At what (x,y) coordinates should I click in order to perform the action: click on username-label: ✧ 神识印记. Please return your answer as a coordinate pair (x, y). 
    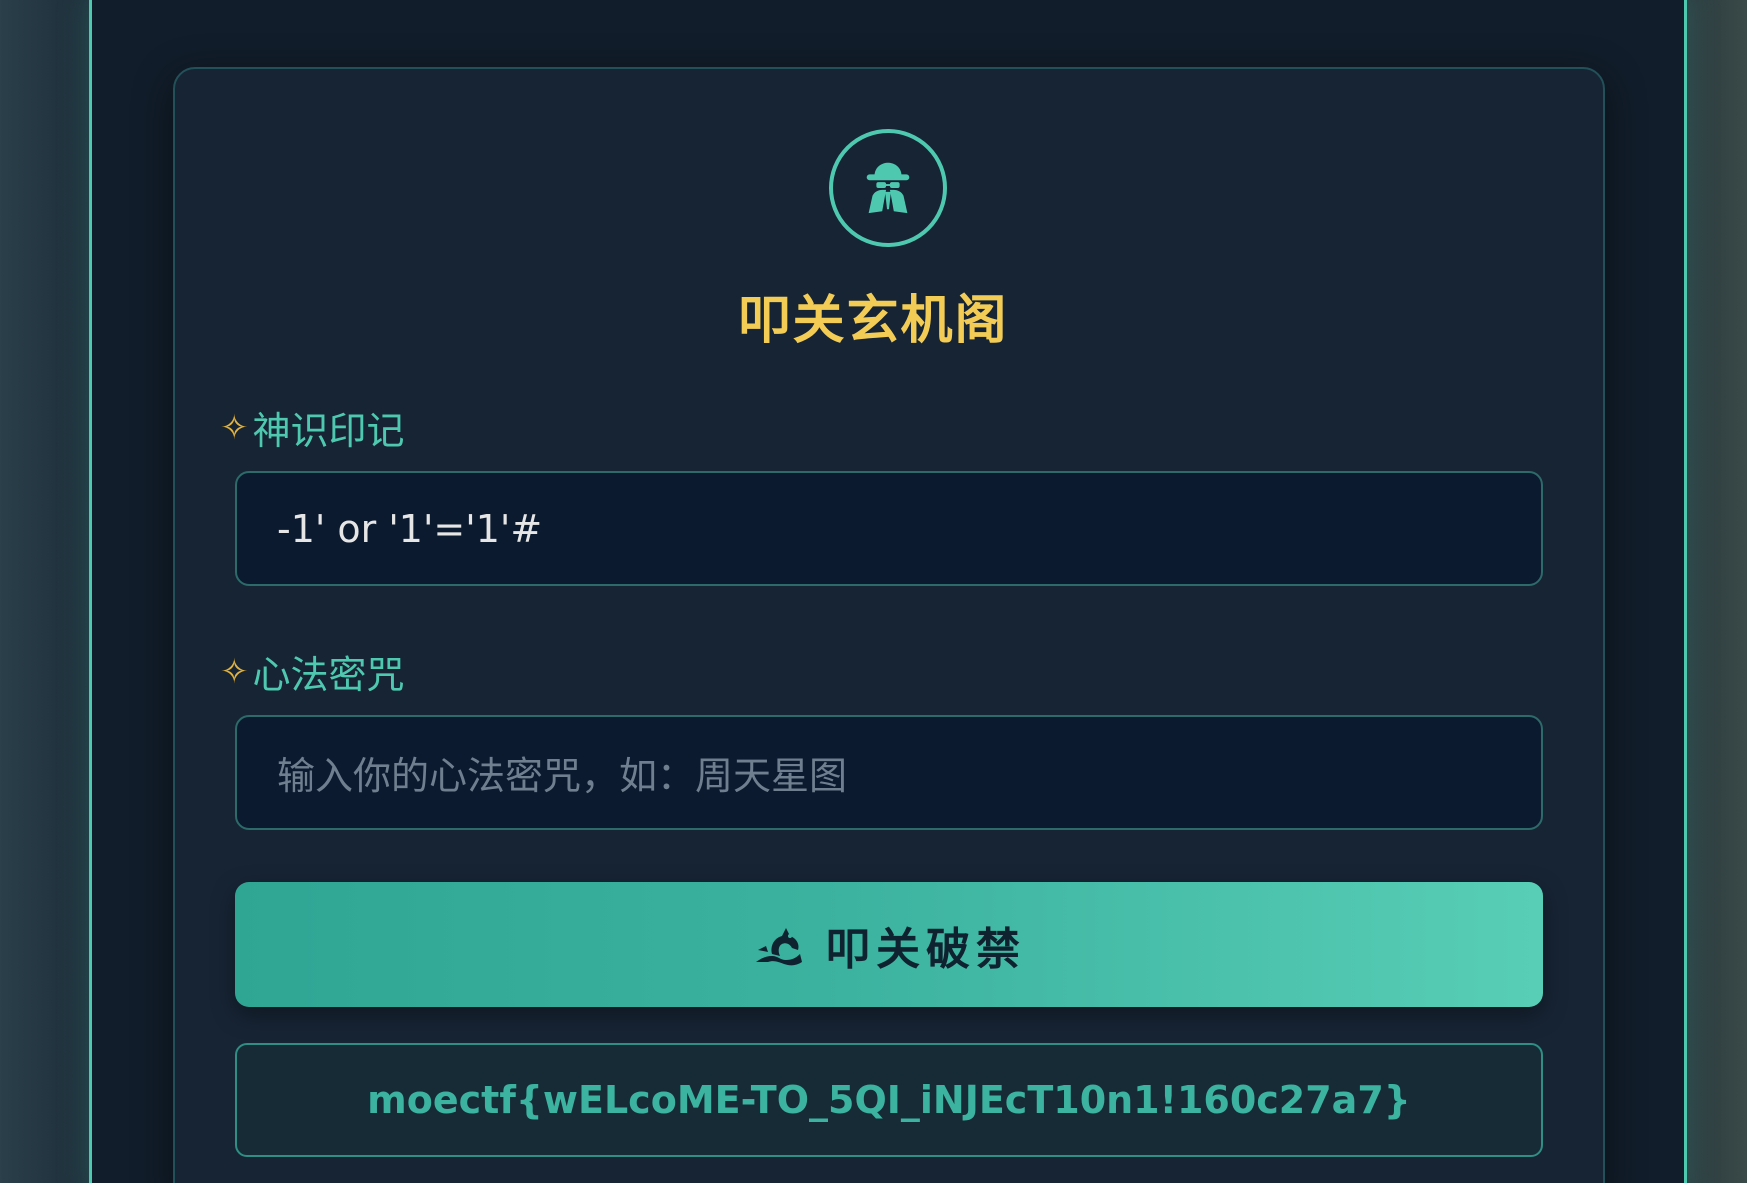
    Looking at the image, I should click on (312, 427).